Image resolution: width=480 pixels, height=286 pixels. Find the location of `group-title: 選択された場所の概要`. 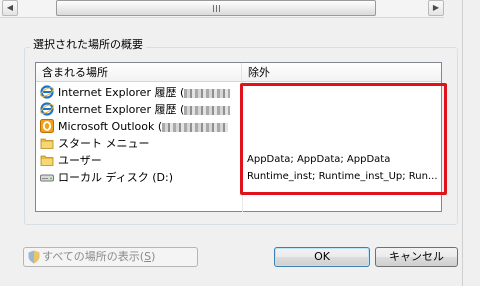

group-title: 選択された場所の概要 is located at coordinates (88, 45).